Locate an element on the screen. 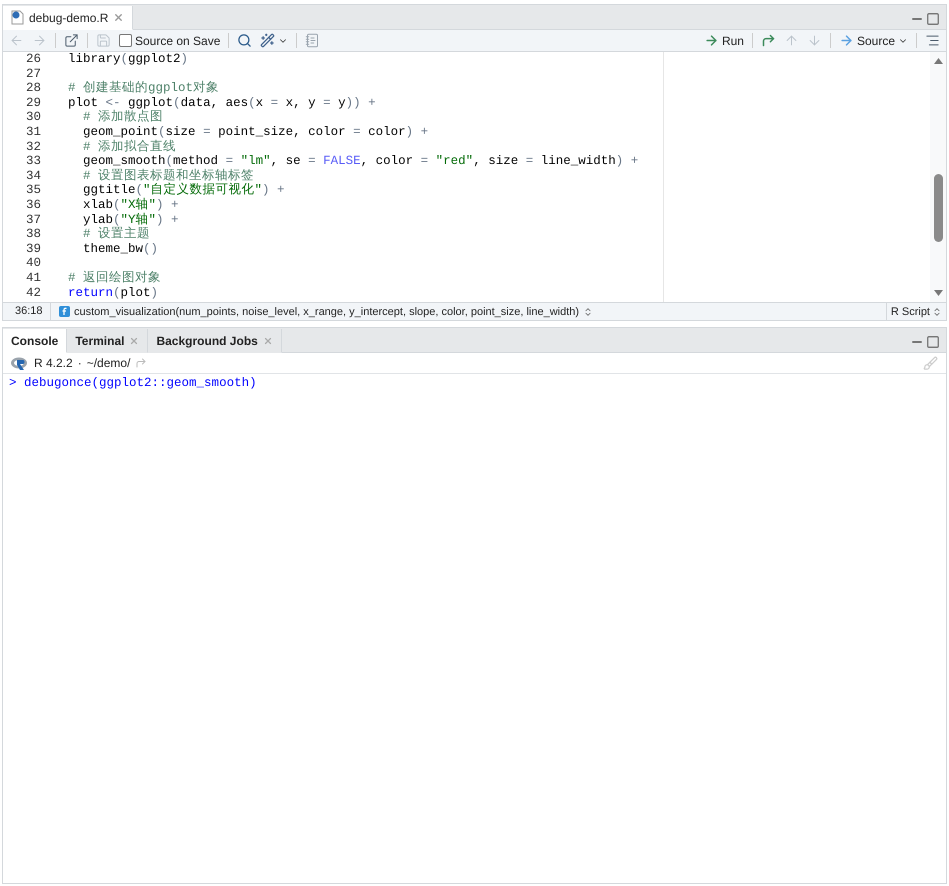 The width and height of the screenshot is (949, 886). line-number: 32 is located at coordinates (33, 147).